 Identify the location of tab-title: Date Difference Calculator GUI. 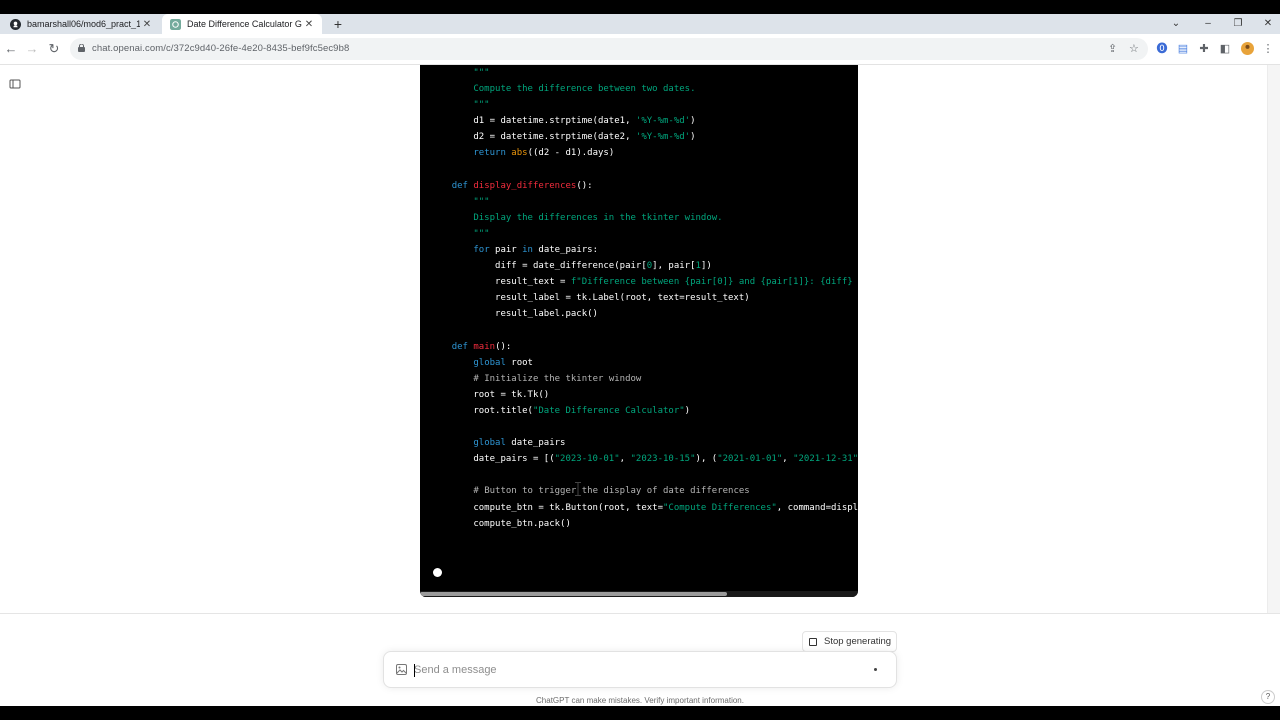
(244, 24).